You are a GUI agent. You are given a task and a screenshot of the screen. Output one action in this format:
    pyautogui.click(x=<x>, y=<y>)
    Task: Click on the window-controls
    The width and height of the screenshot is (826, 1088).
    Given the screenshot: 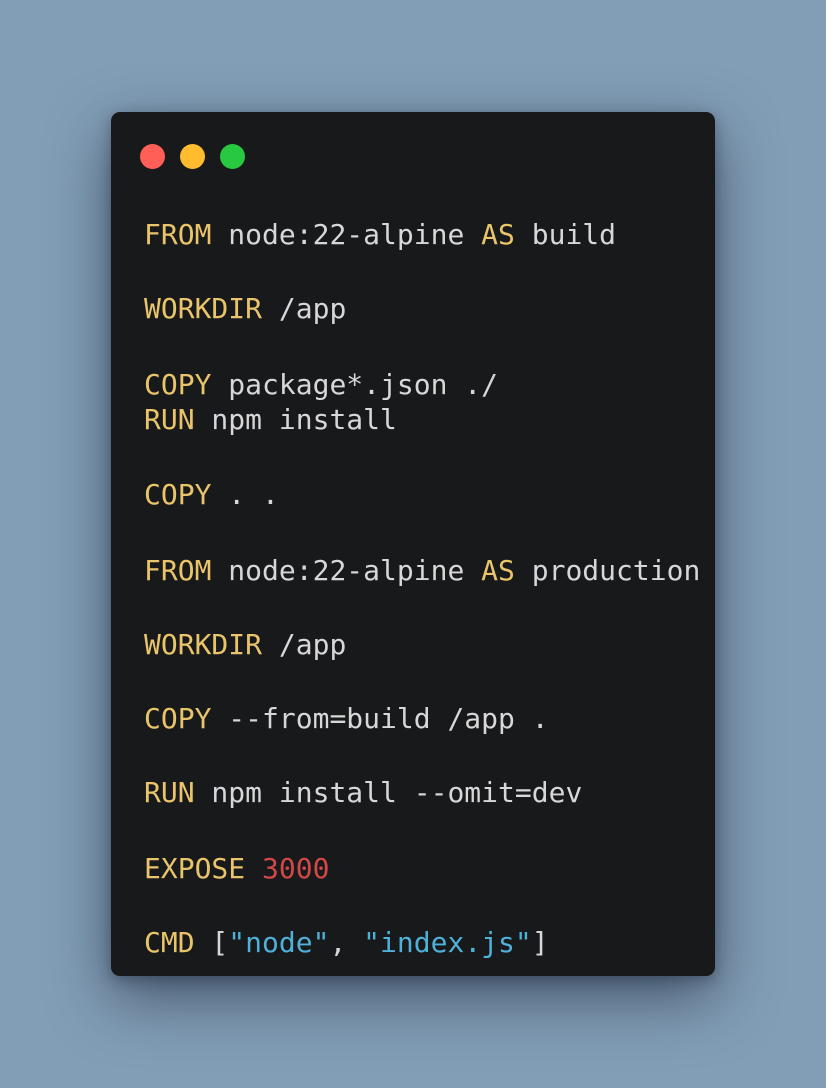 What is the action you would take?
    pyautogui.click(x=192, y=156)
    